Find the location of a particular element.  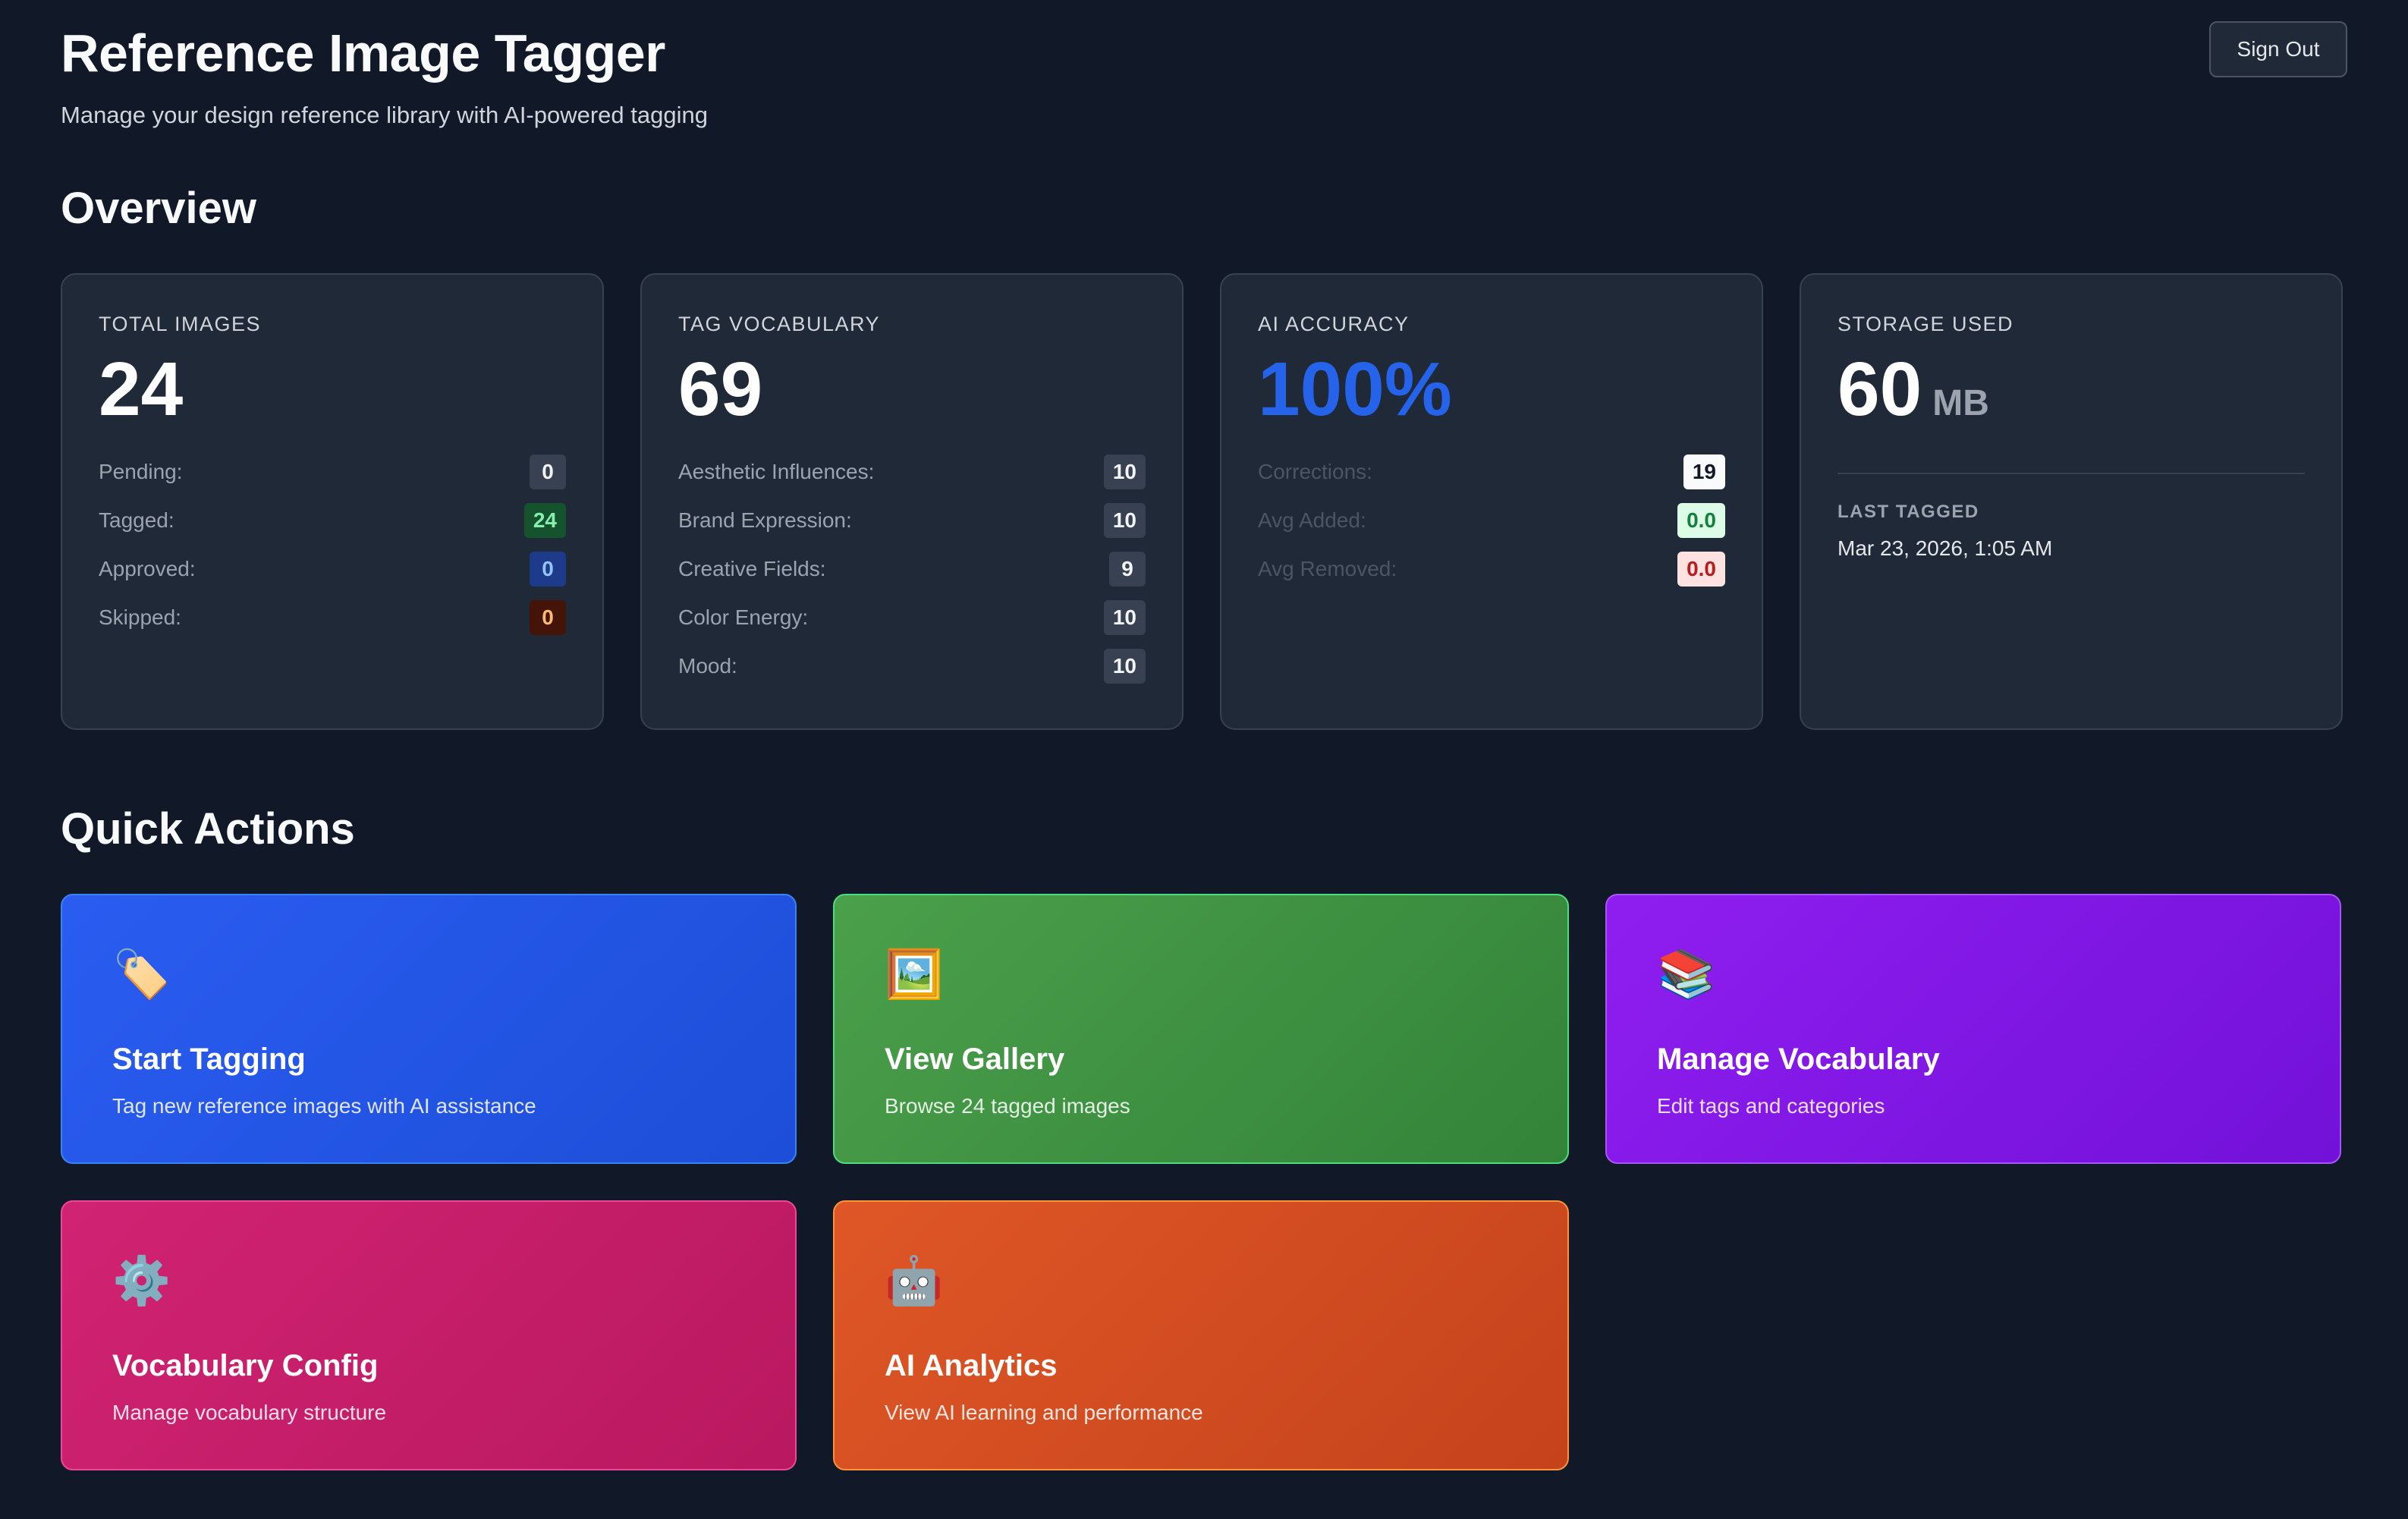

action-description: View AI learning and performance is located at coordinates (1044, 1412).